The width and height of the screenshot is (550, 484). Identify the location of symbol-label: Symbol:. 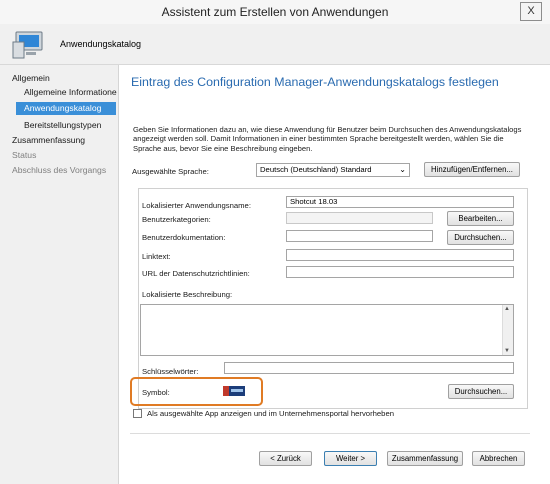
(156, 392).